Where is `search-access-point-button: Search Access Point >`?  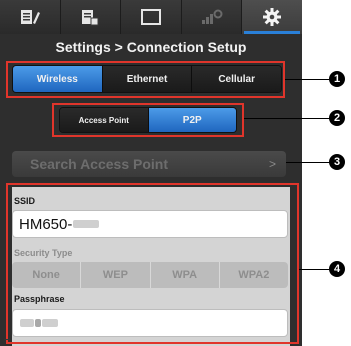 search-access-point-button: Search Access Point > is located at coordinates (149, 164).